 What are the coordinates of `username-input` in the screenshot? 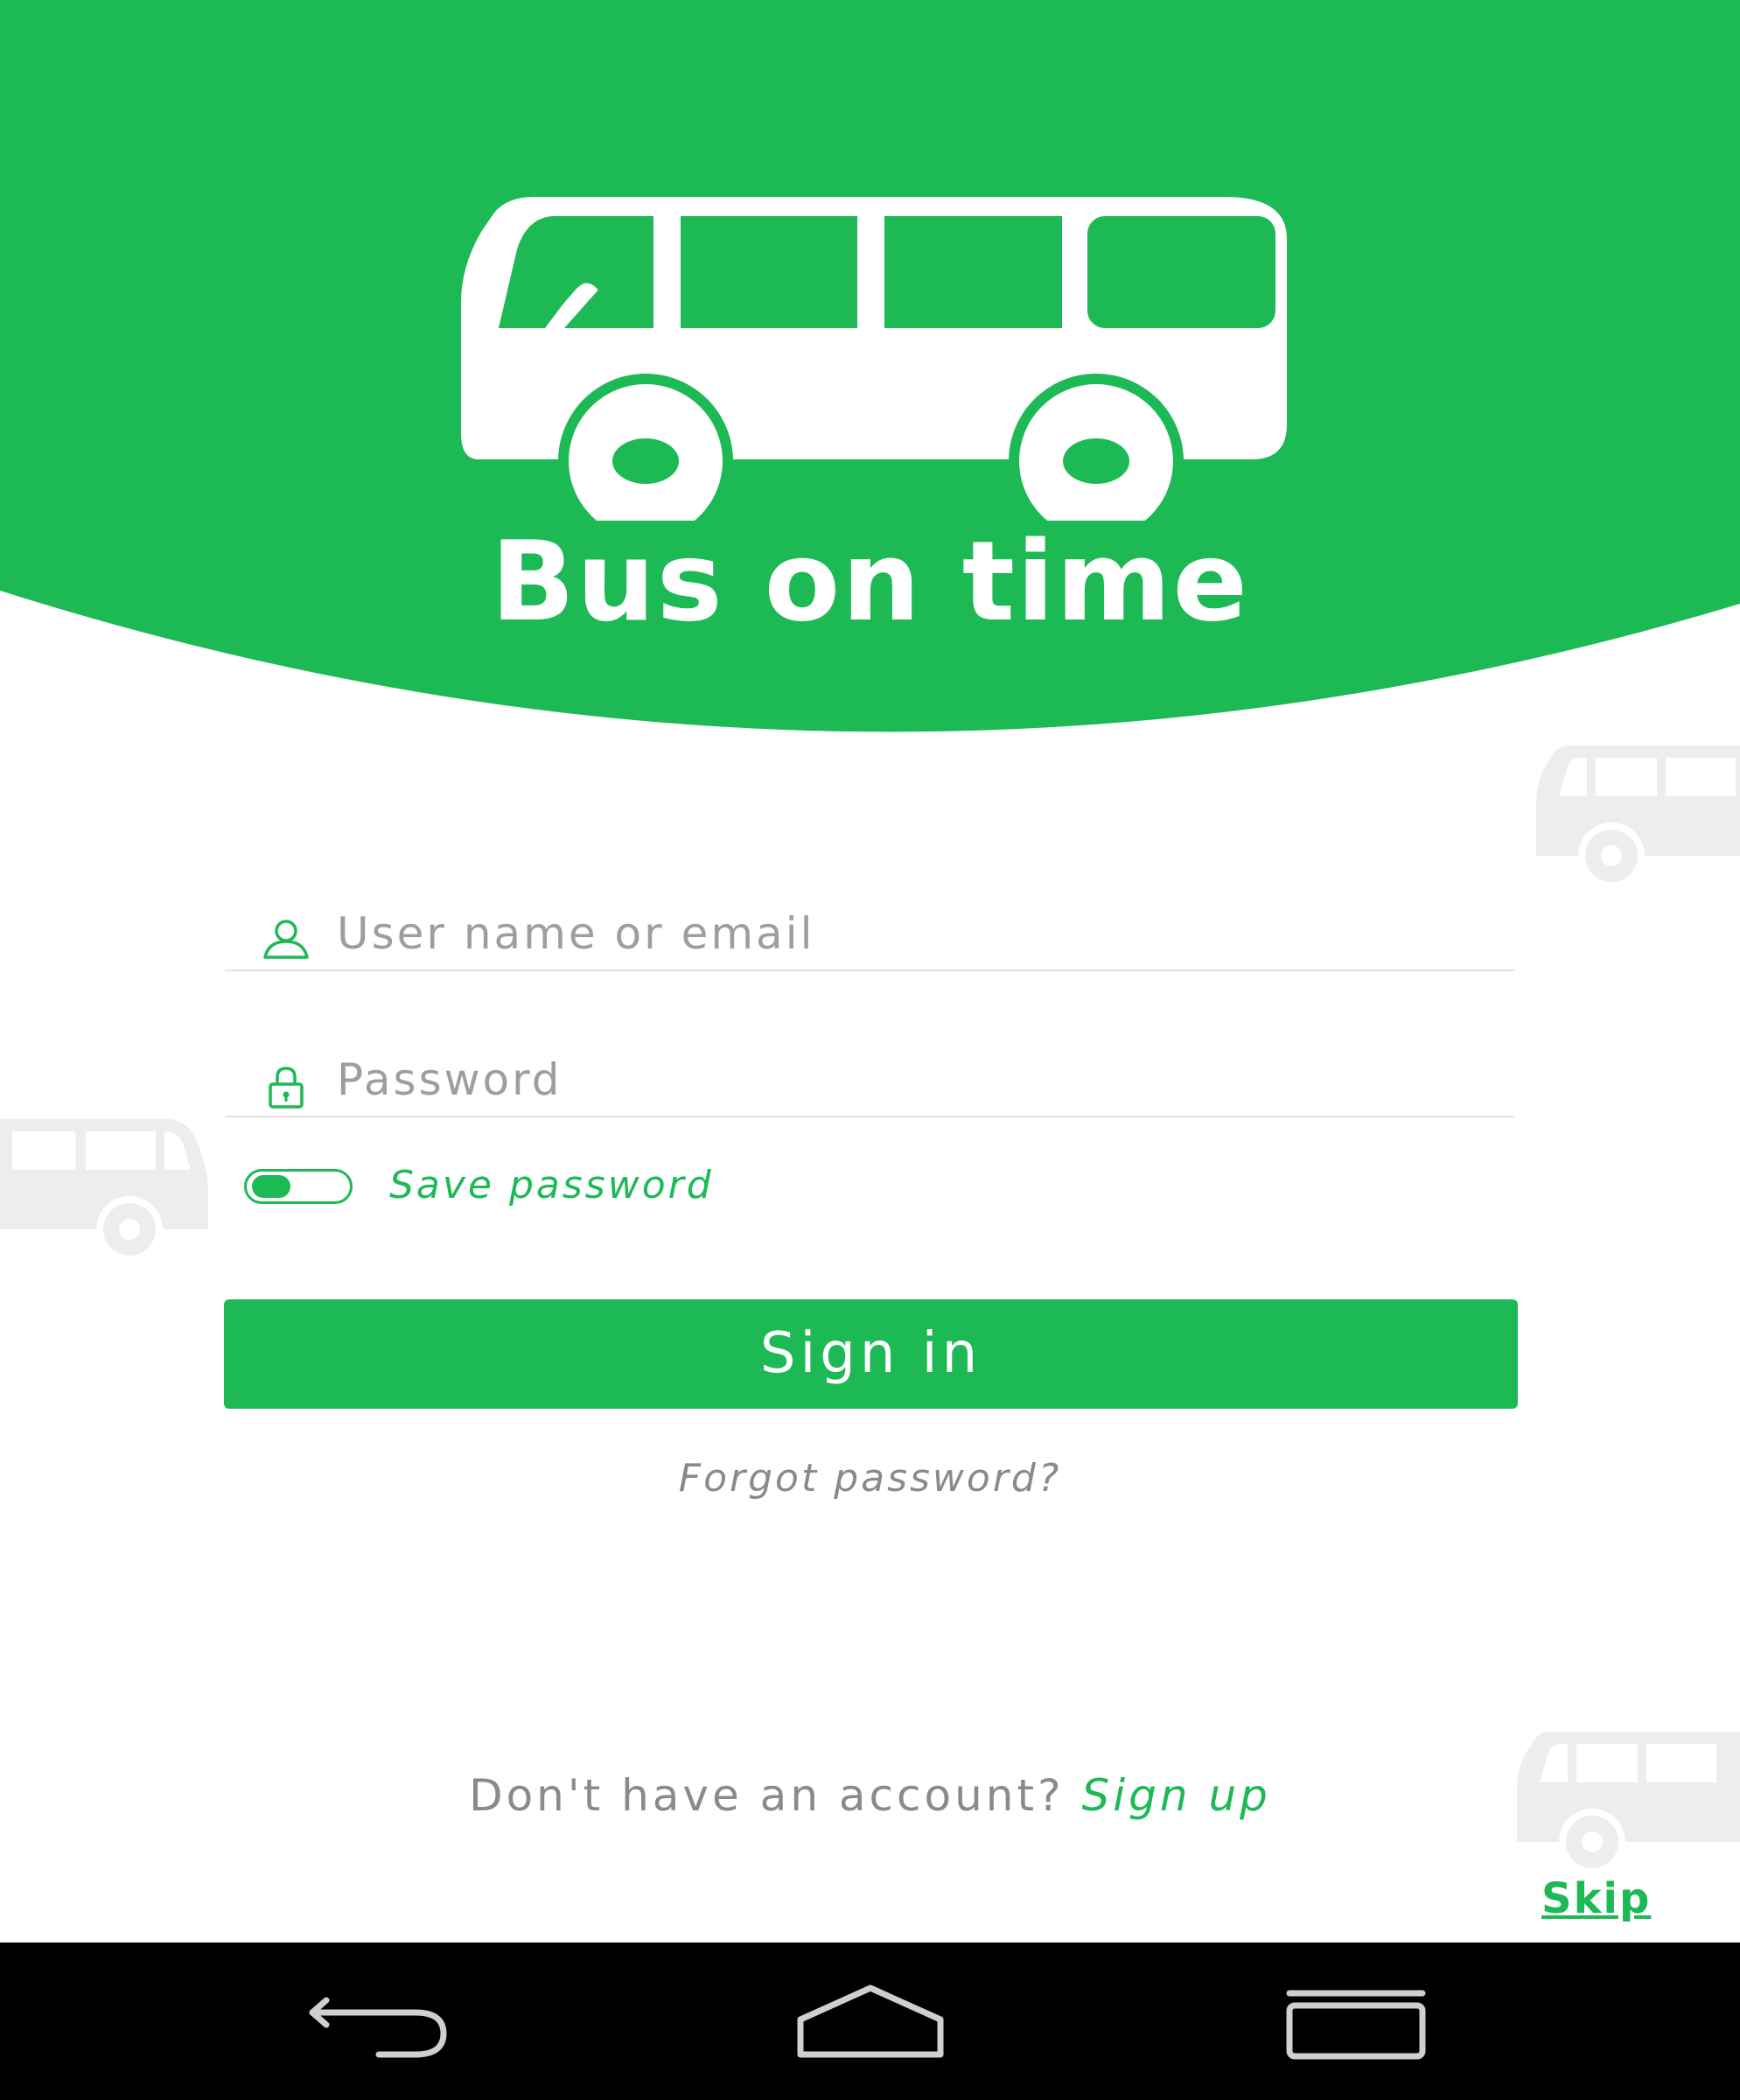 It's located at (914, 934).